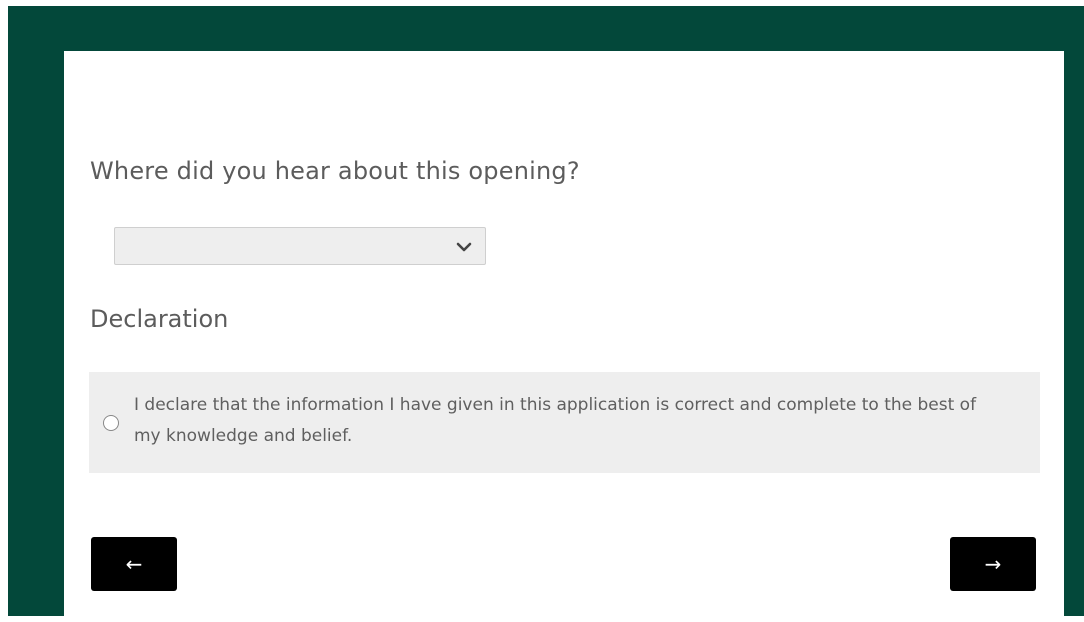 The width and height of the screenshot is (1084, 622). Describe the element at coordinates (335, 171) in the screenshot. I see `source-question-label: Where did you hear about this opening?` at that location.